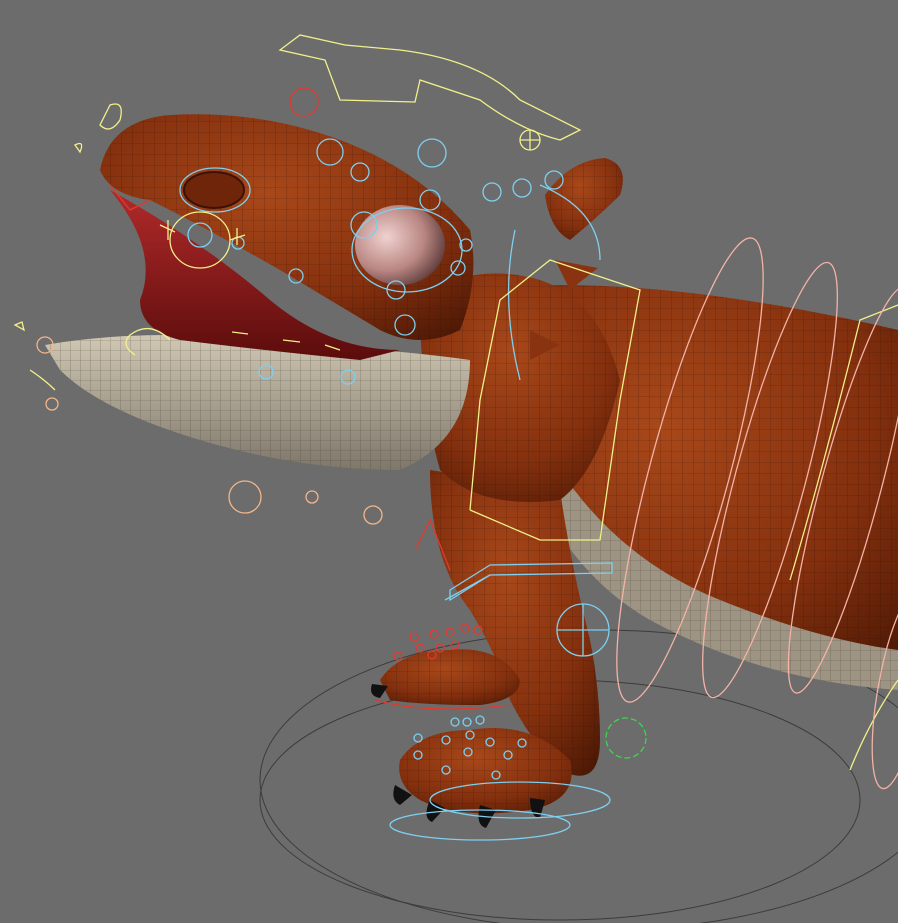  I want to click on creature-hand, so click(445, 677).